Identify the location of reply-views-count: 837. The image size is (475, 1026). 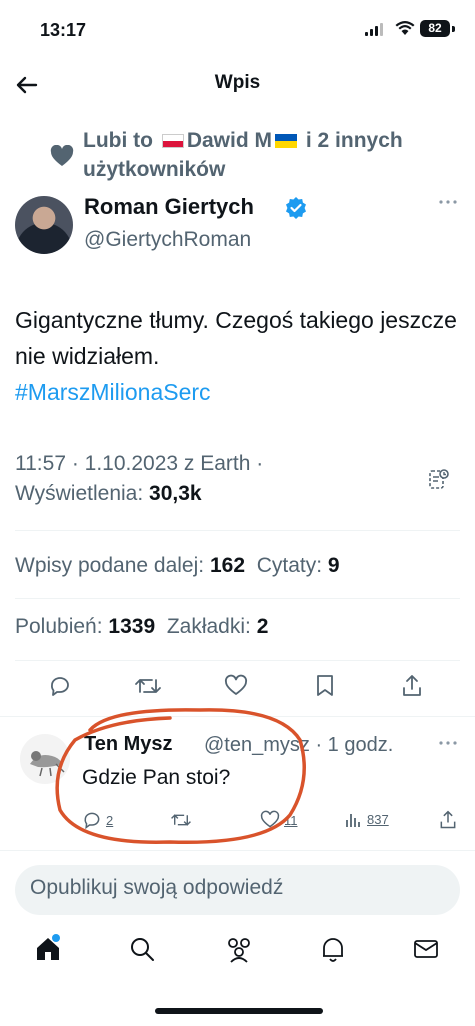
(378, 819).